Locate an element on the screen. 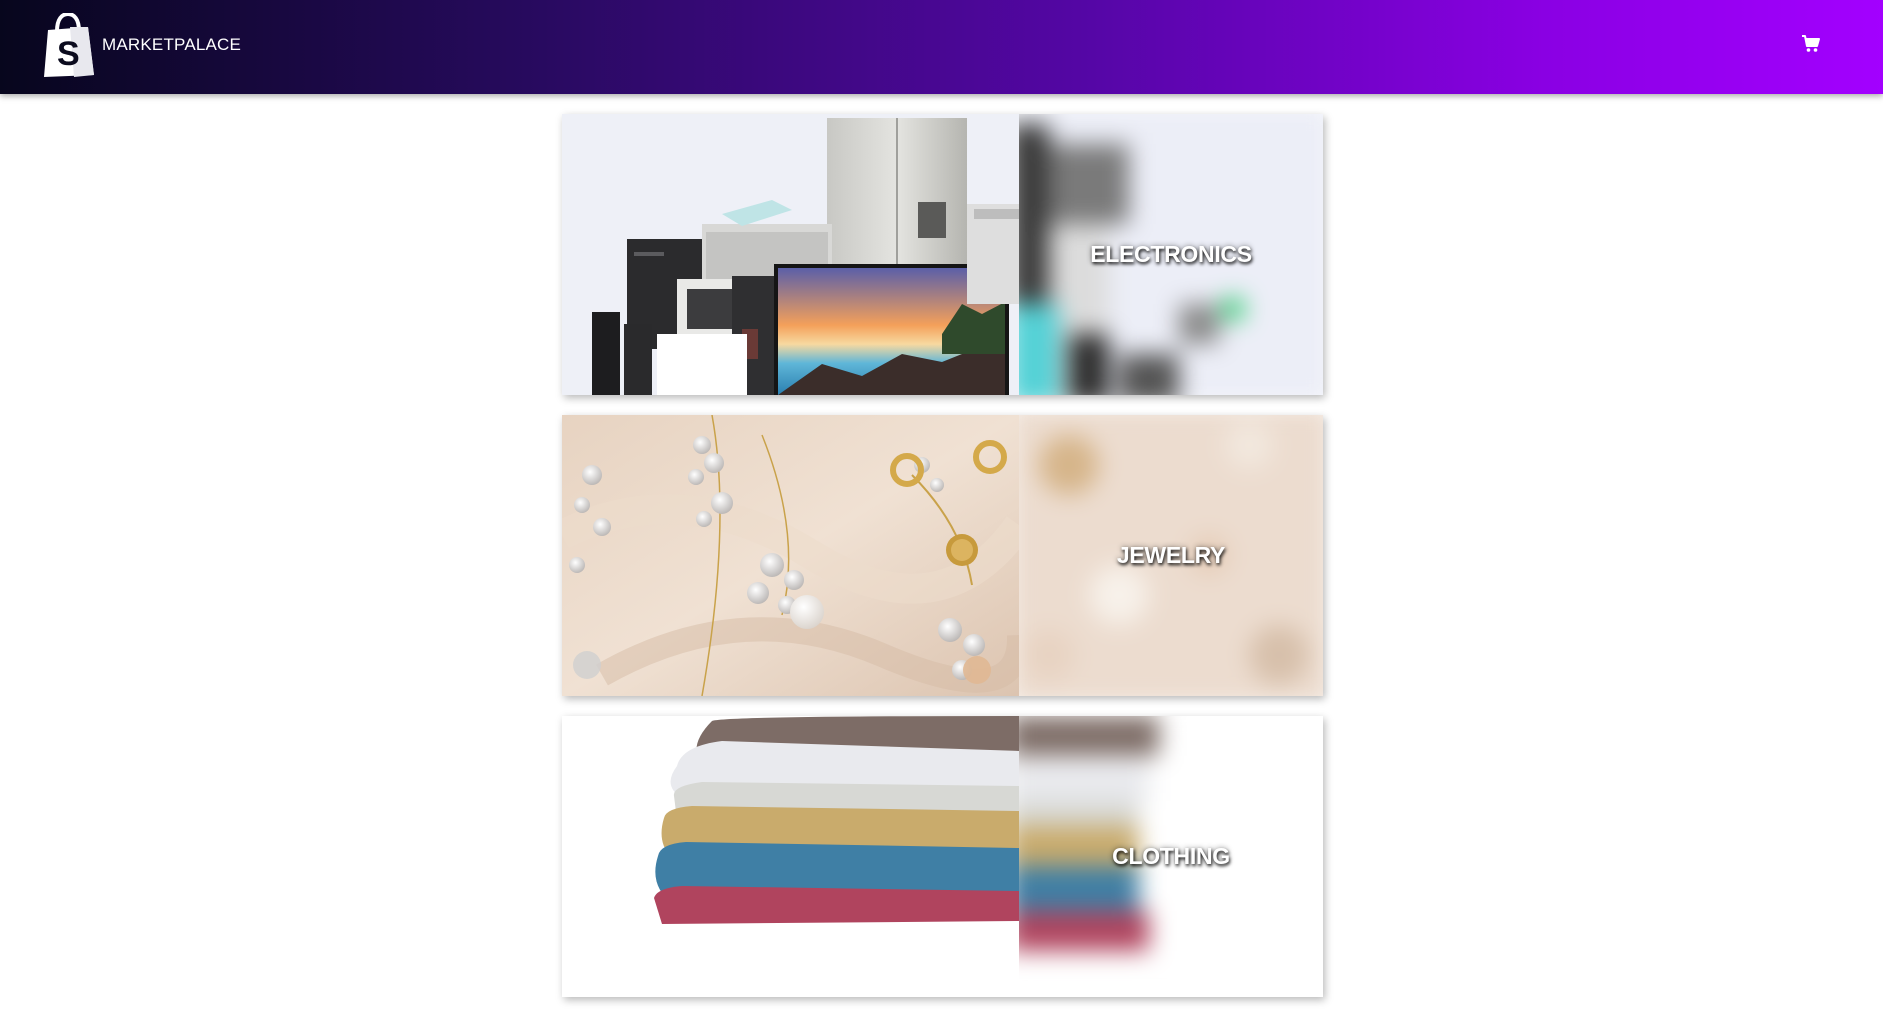 Image resolution: width=1883 pixels, height=1017 pixels. shopping-cart-icon is located at coordinates (1811, 43).